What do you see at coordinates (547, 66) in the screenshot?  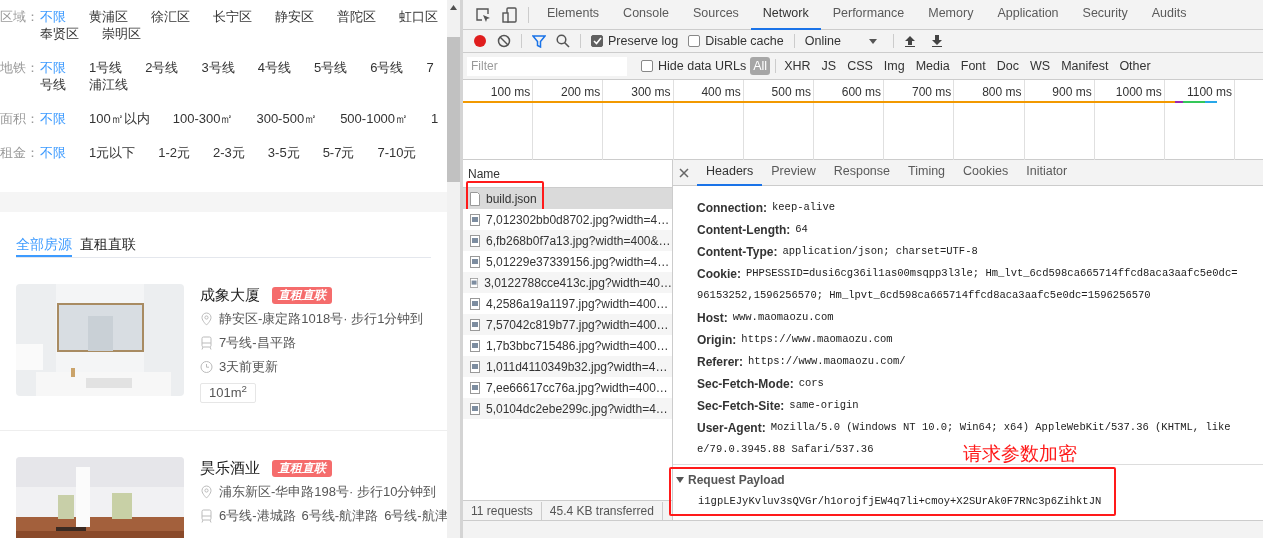 I see `filter-field: Filter` at bounding box center [547, 66].